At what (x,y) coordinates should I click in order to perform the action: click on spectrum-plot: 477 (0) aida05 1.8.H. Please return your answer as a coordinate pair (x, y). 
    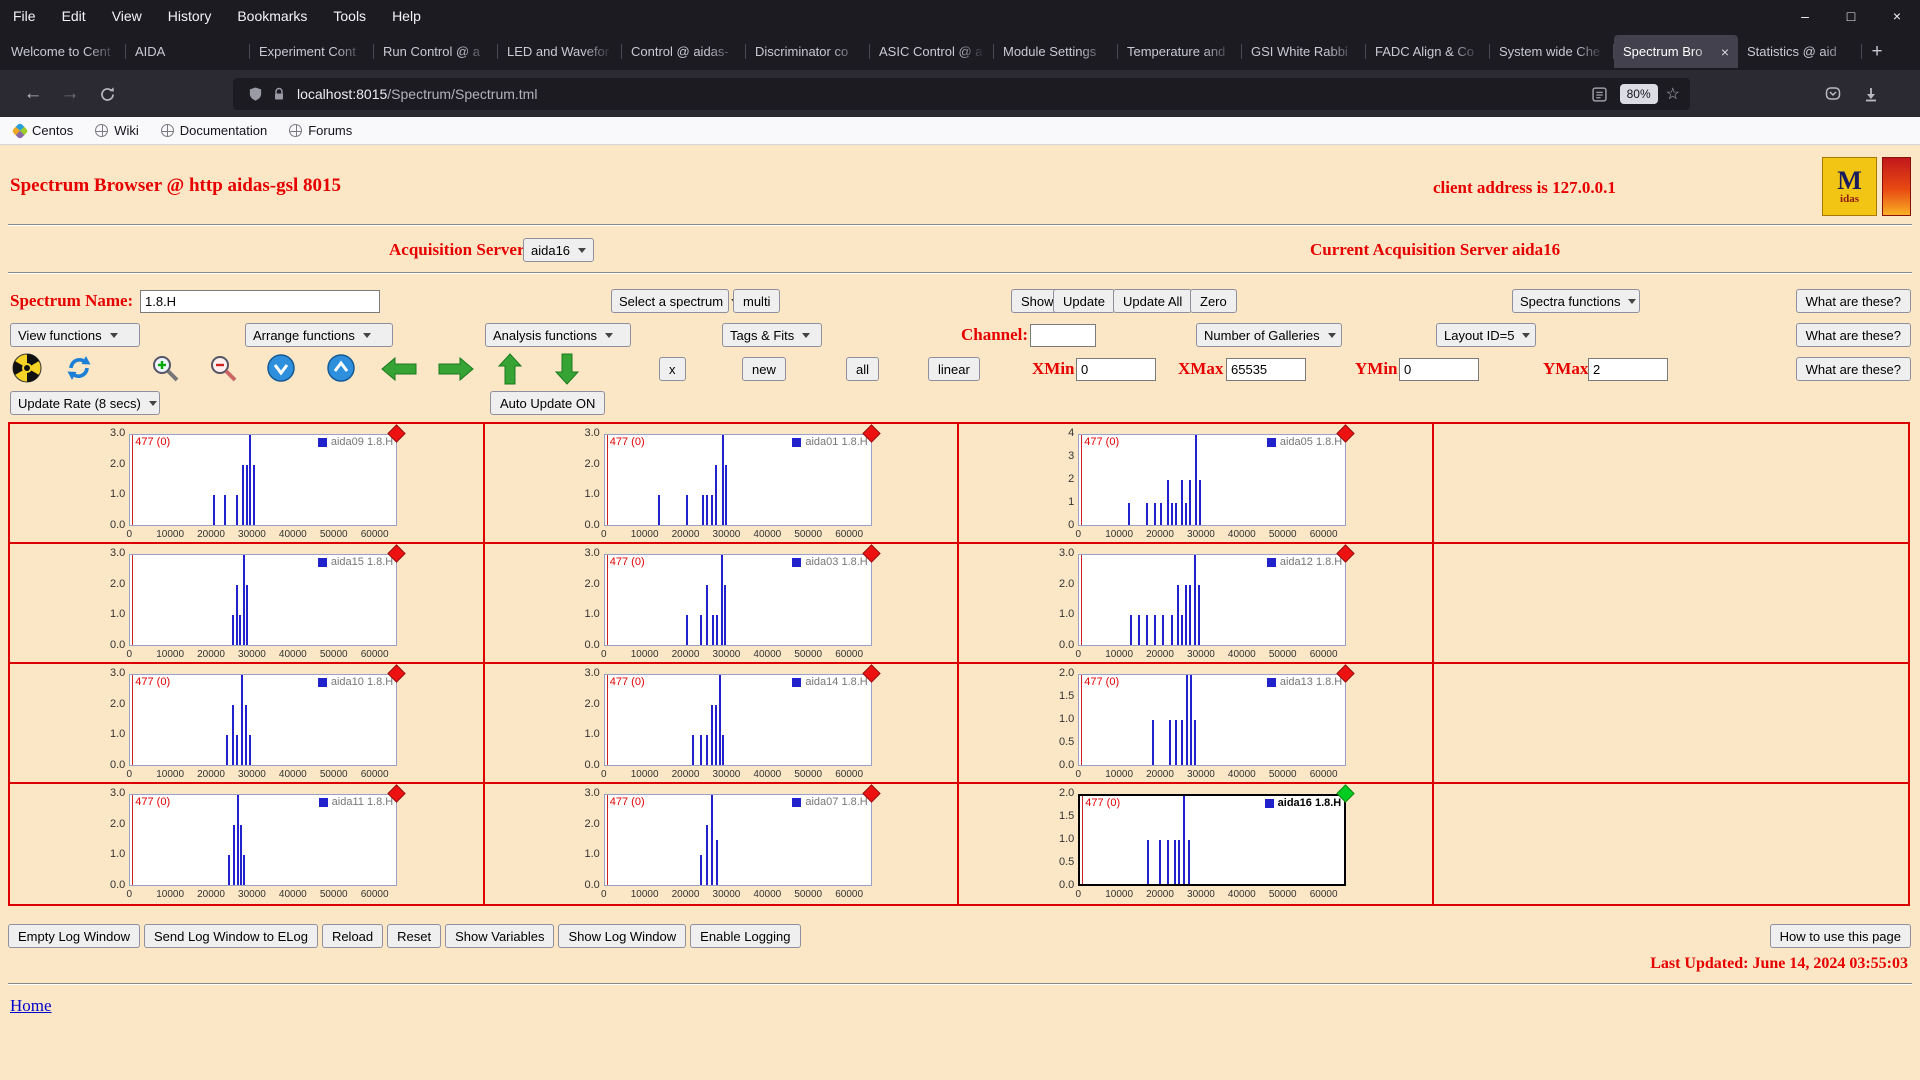
    Looking at the image, I should click on (1212, 480).